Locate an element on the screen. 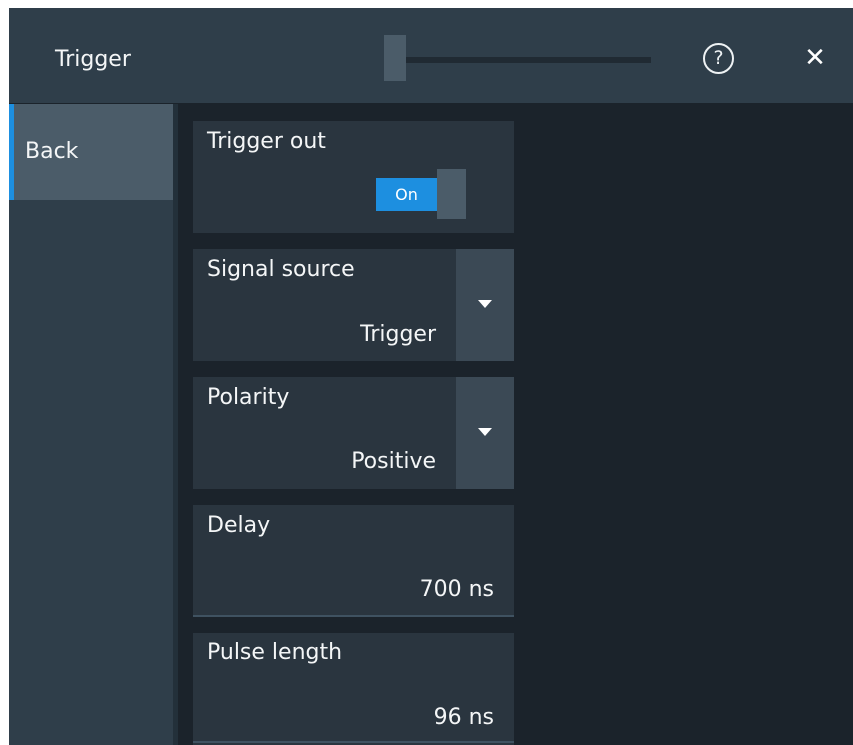 This screenshot has width=853, height=745. toggle-knob is located at coordinates (451, 194).